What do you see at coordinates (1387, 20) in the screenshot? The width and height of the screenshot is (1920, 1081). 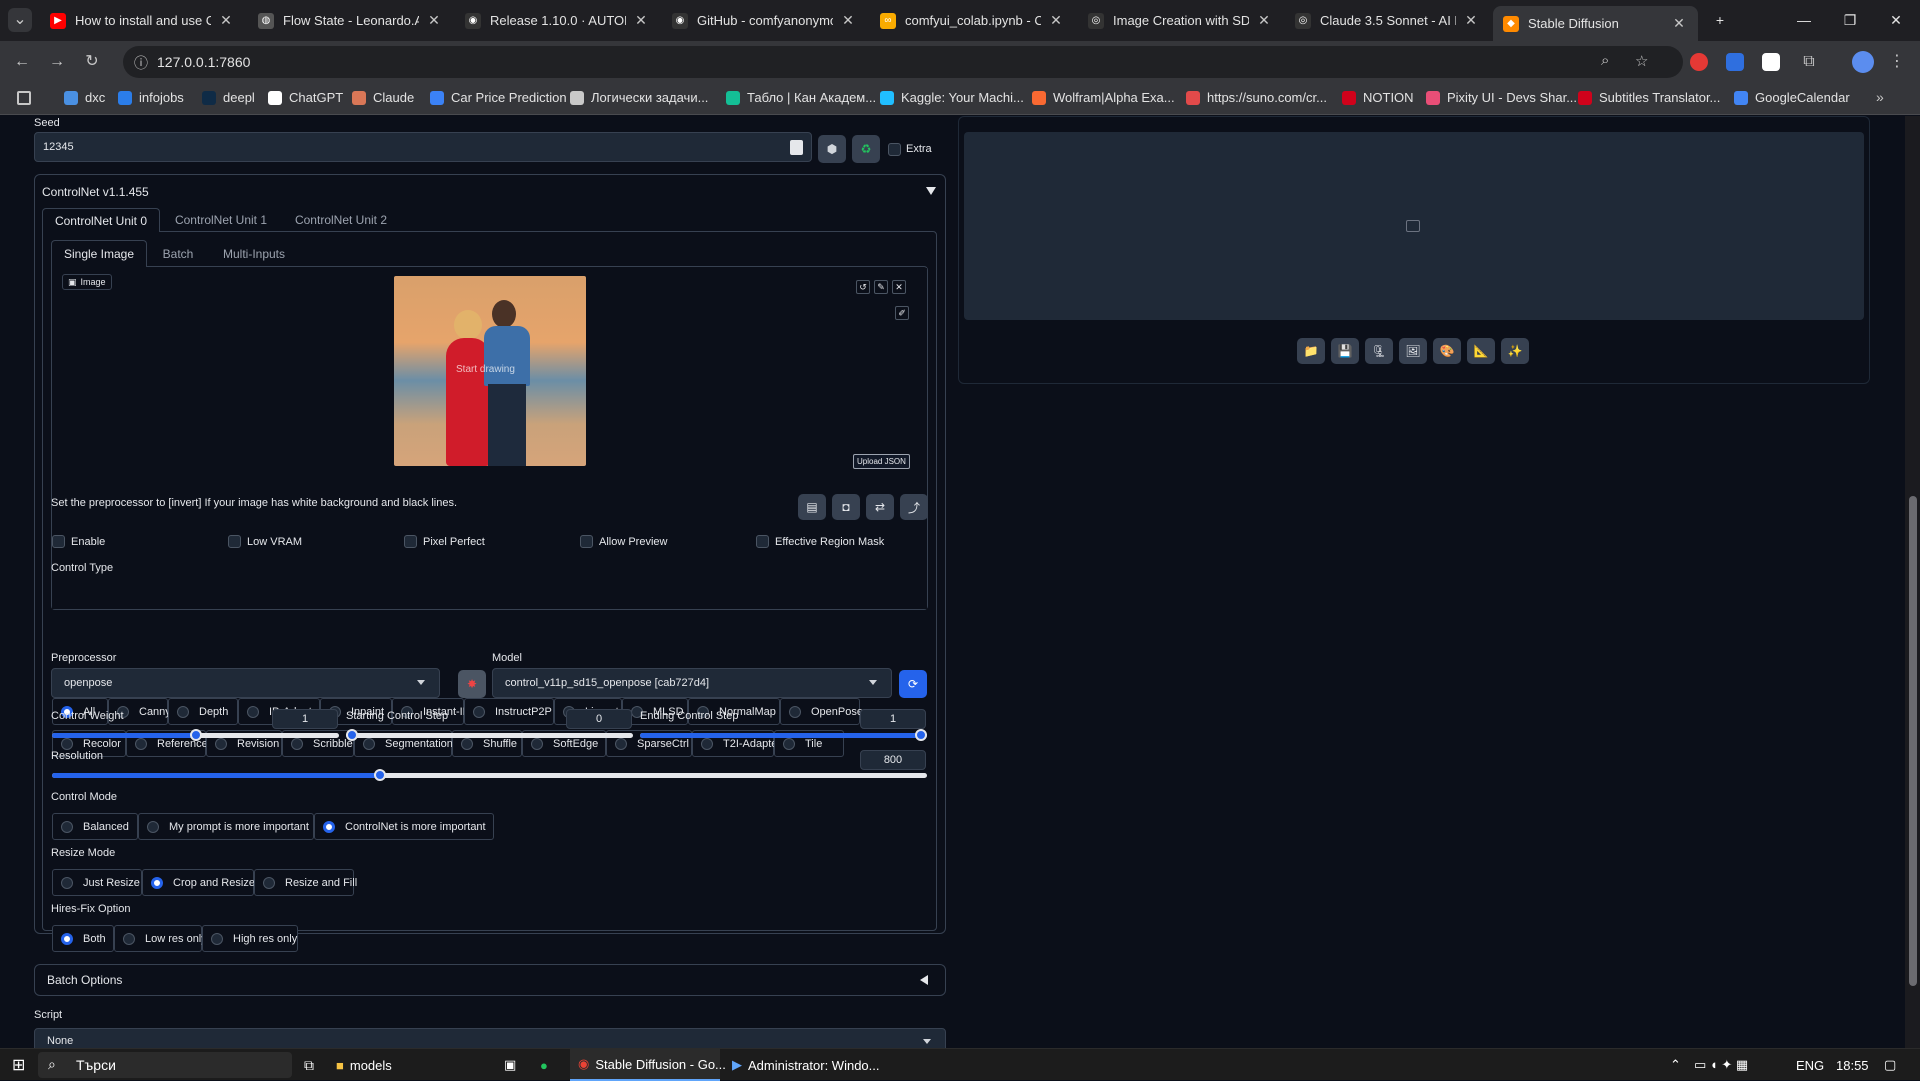 I see `browser-tab: ◎ Claude 3.5 Sonnet - AI En ✕` at bounding box center [1387, 20].